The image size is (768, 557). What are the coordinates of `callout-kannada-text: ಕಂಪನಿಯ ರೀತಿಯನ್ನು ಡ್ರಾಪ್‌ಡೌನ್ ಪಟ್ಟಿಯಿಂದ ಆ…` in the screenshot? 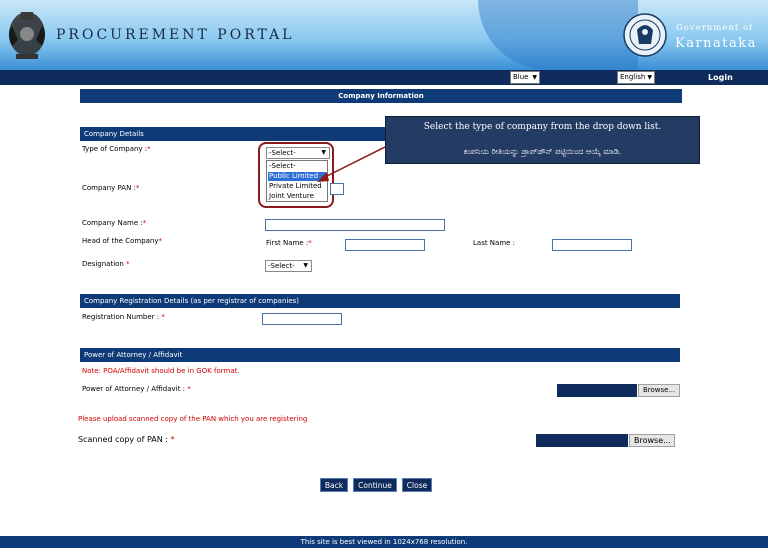 It's located at (542, 151).